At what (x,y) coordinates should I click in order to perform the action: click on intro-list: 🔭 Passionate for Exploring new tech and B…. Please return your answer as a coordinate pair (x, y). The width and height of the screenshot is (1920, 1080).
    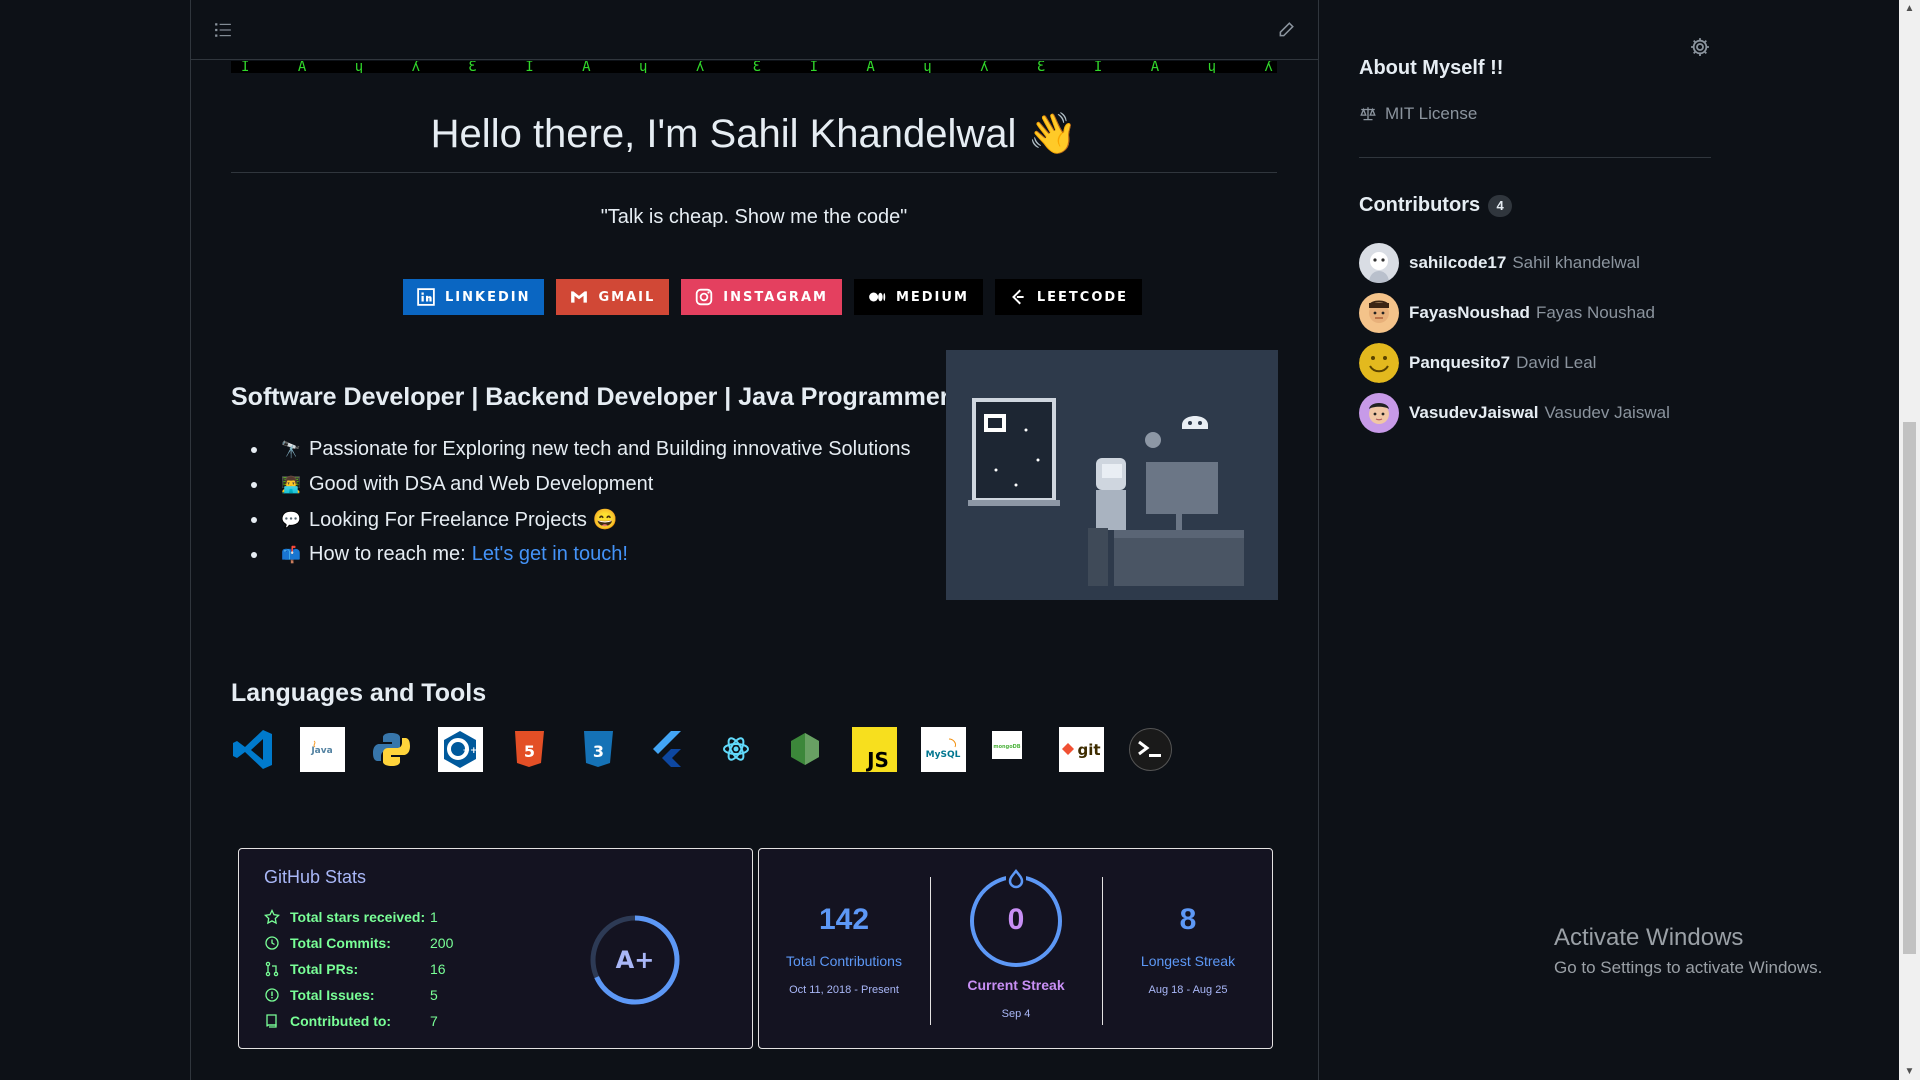
    Looking at the image, I should click on (570, 502).